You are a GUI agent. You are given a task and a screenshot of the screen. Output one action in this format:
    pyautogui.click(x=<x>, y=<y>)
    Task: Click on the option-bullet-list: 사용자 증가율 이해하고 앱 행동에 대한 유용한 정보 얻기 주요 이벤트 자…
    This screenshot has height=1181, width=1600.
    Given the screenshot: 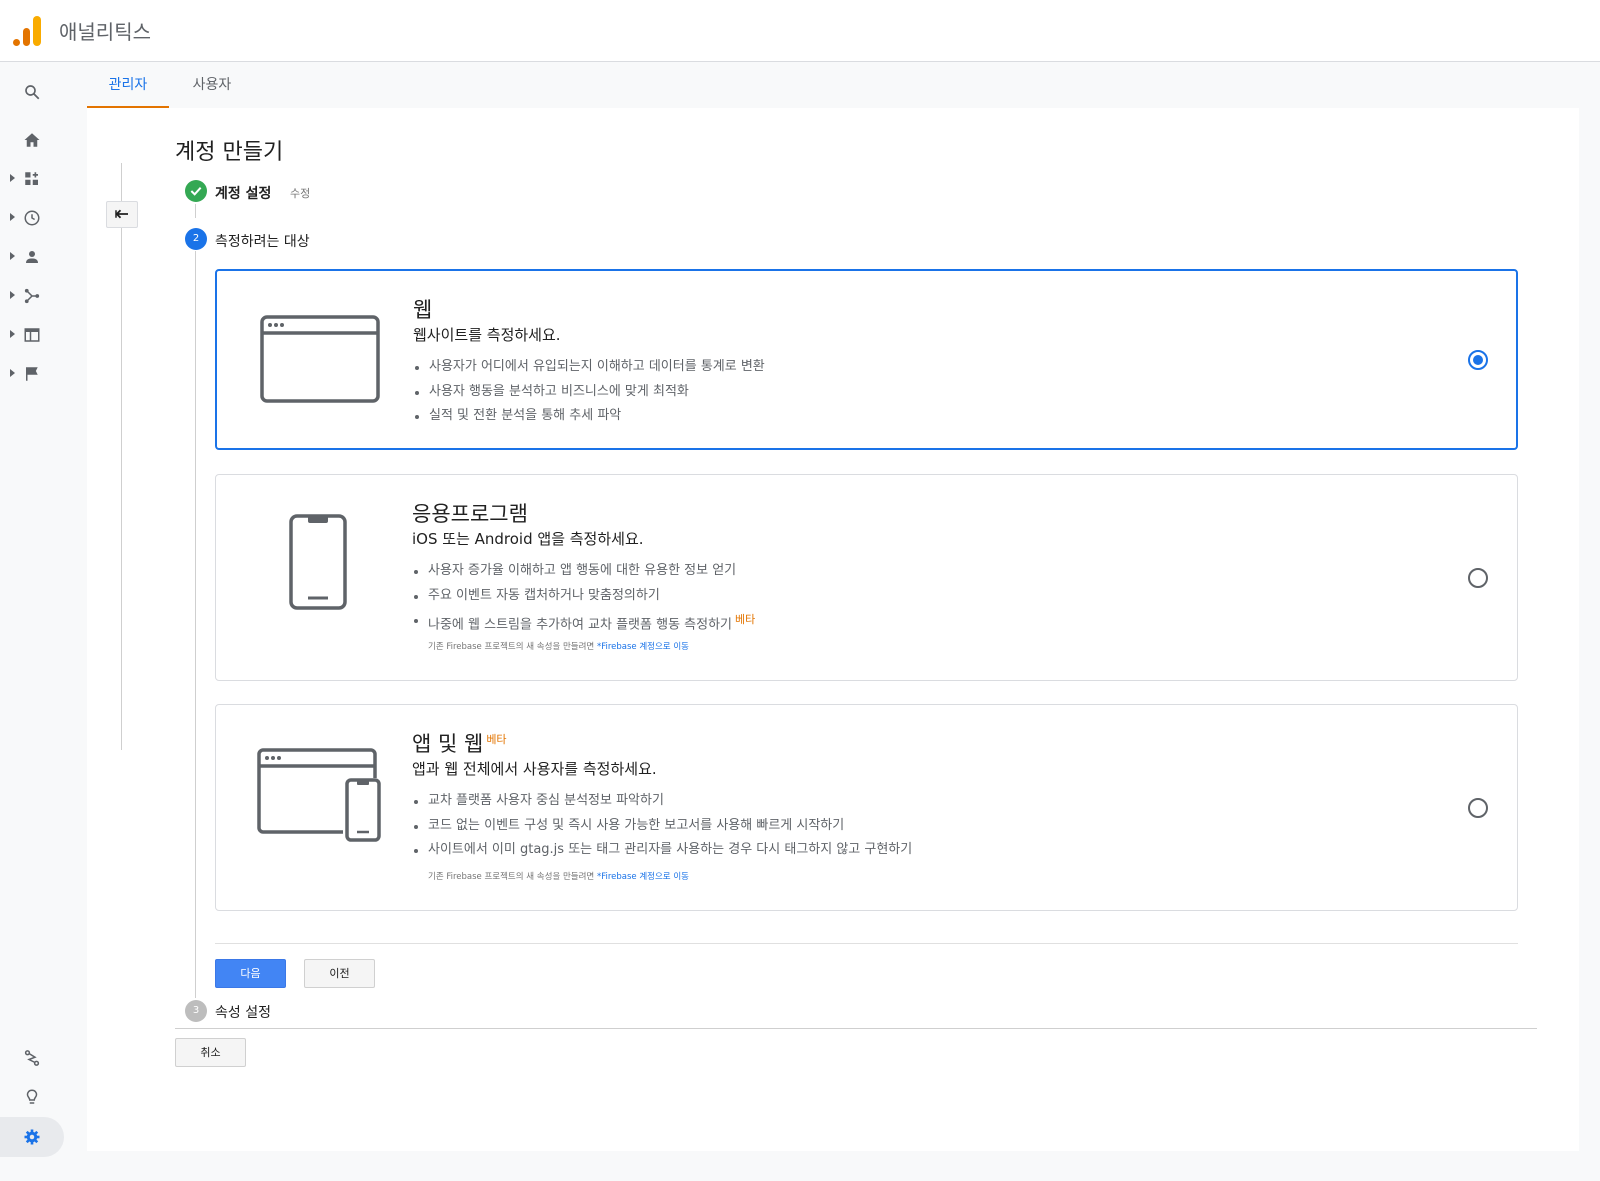 What is the action you would take?
    pyautogui.click(x=583, y=596)
    